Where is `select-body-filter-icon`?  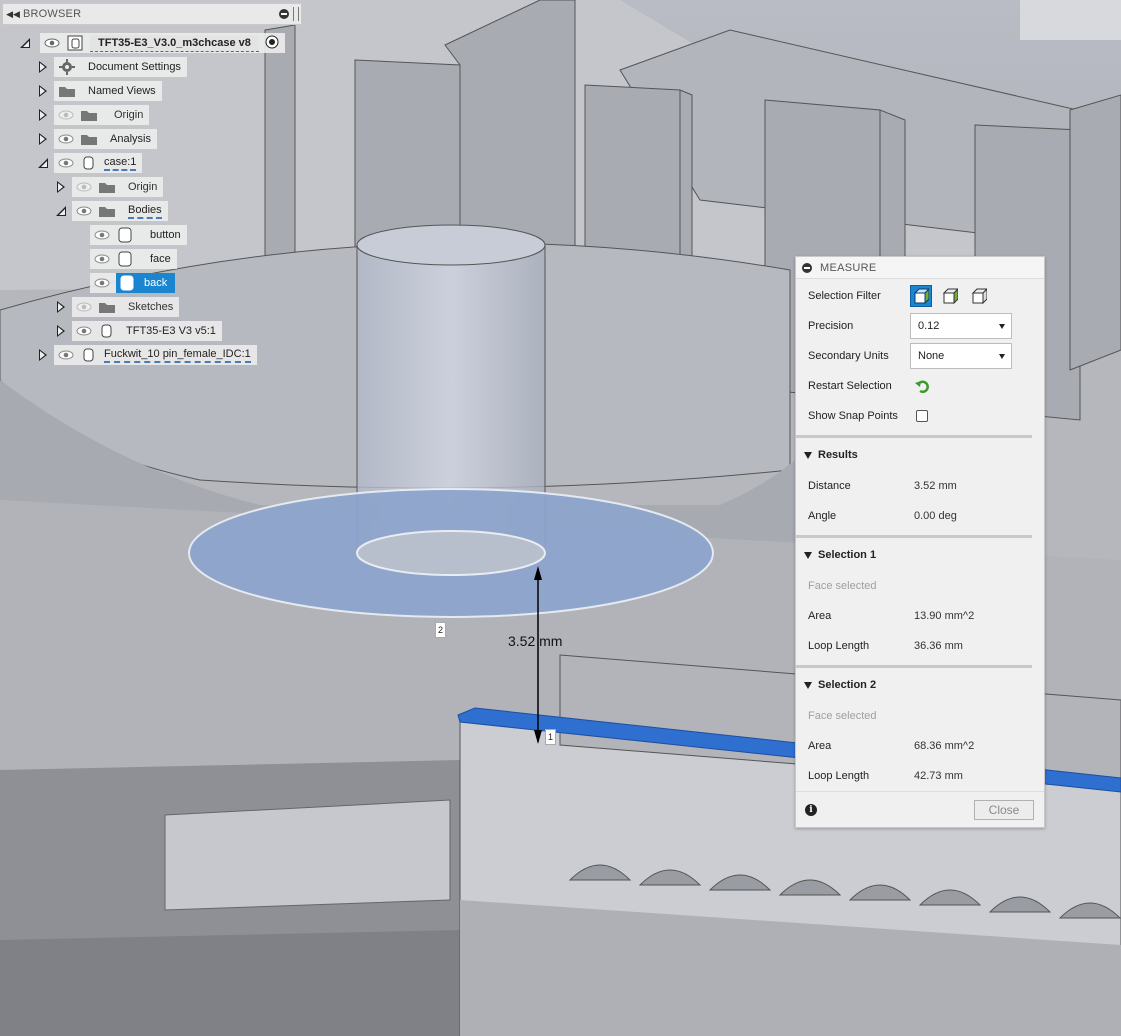
select-body-filter-icon is located at coordinates (979, 296).